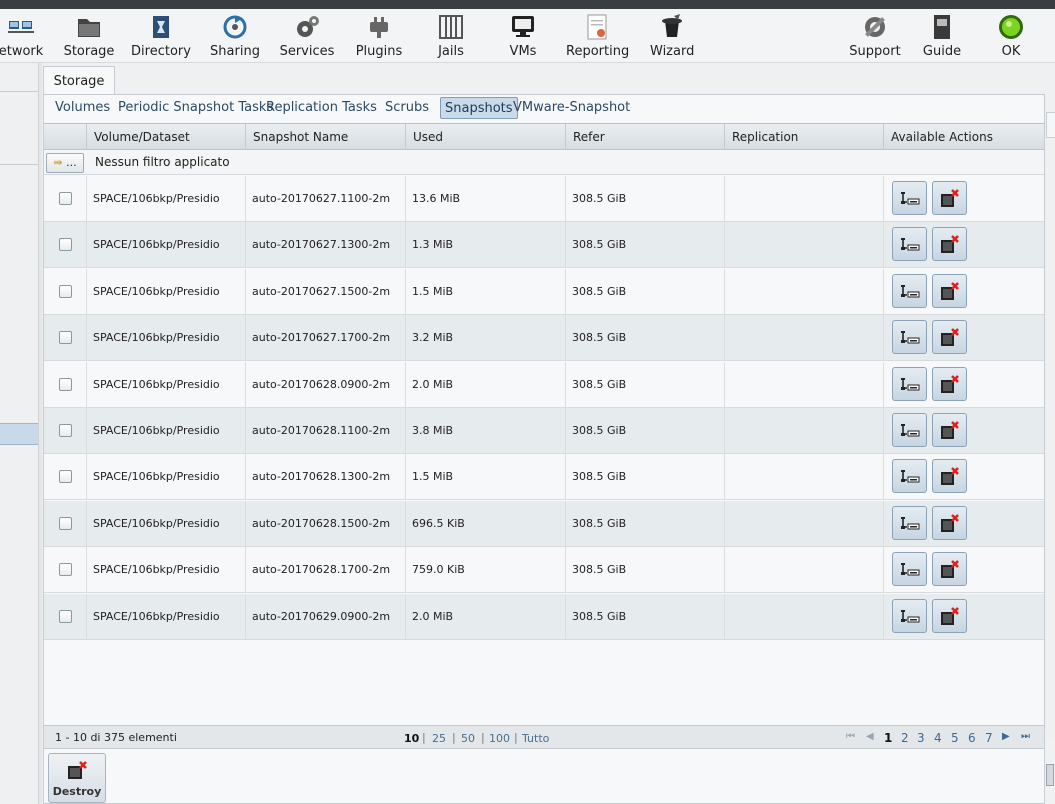  Describe the element at coordinates (89, 37) in the screenshot. I see `toolbar-storage-button: Storage` at that location.